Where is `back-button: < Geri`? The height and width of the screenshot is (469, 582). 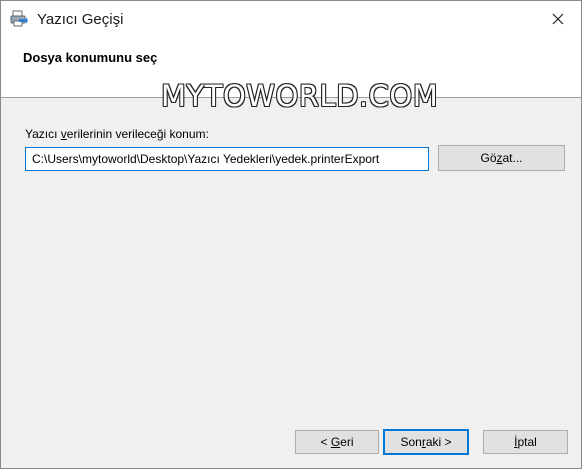
back-button: < Geri is located at coordinates (337, 442).